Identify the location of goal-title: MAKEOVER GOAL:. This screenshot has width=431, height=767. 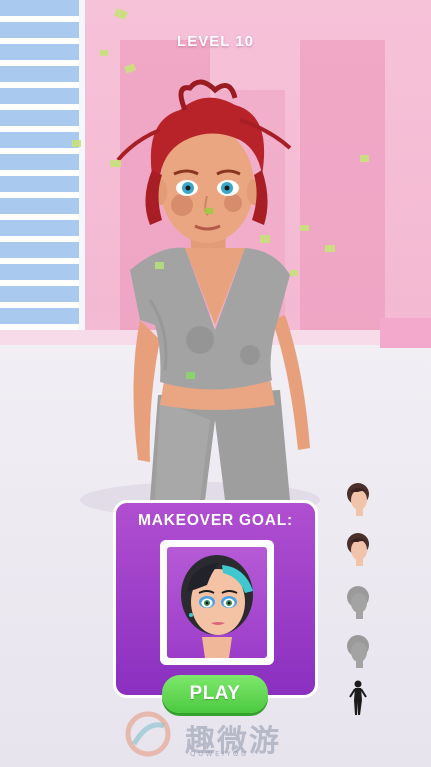
(215, 520).